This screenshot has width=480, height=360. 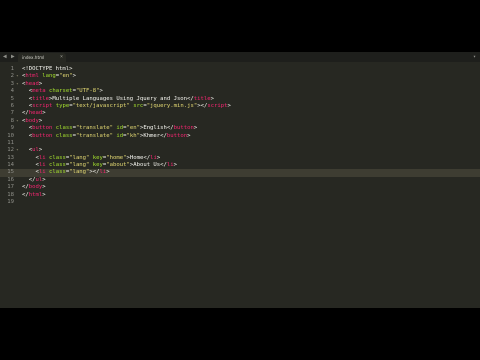 I want to click on code-text: <meta charset="UTF-8">, so click(x=62, y=91).